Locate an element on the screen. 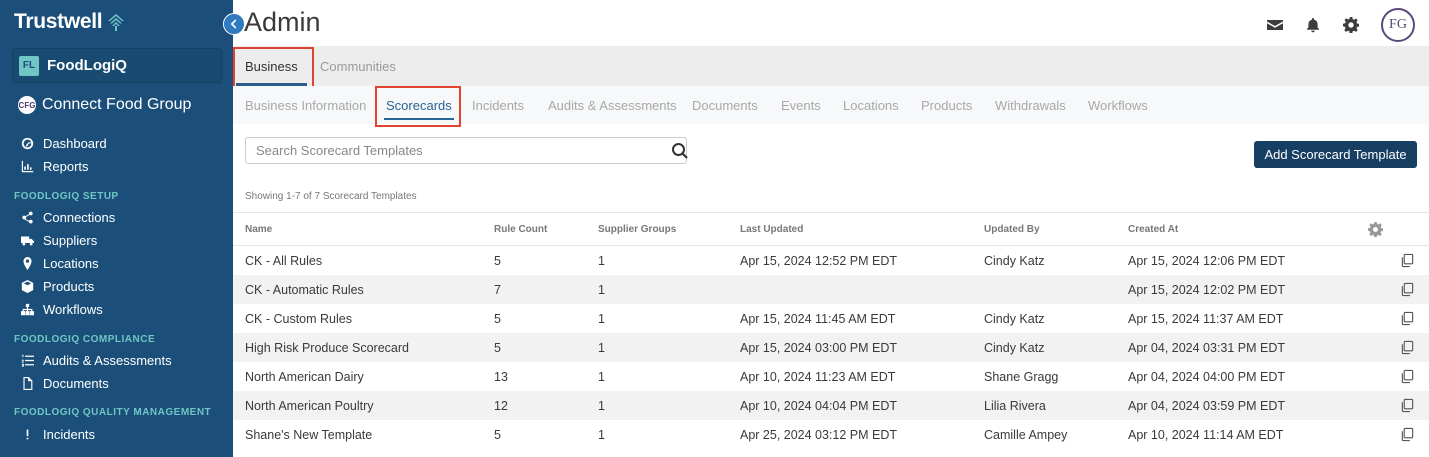  cell-created-at: Apr 04, 2024 03:59 PM EDT is located at coordinates (1248, 405).